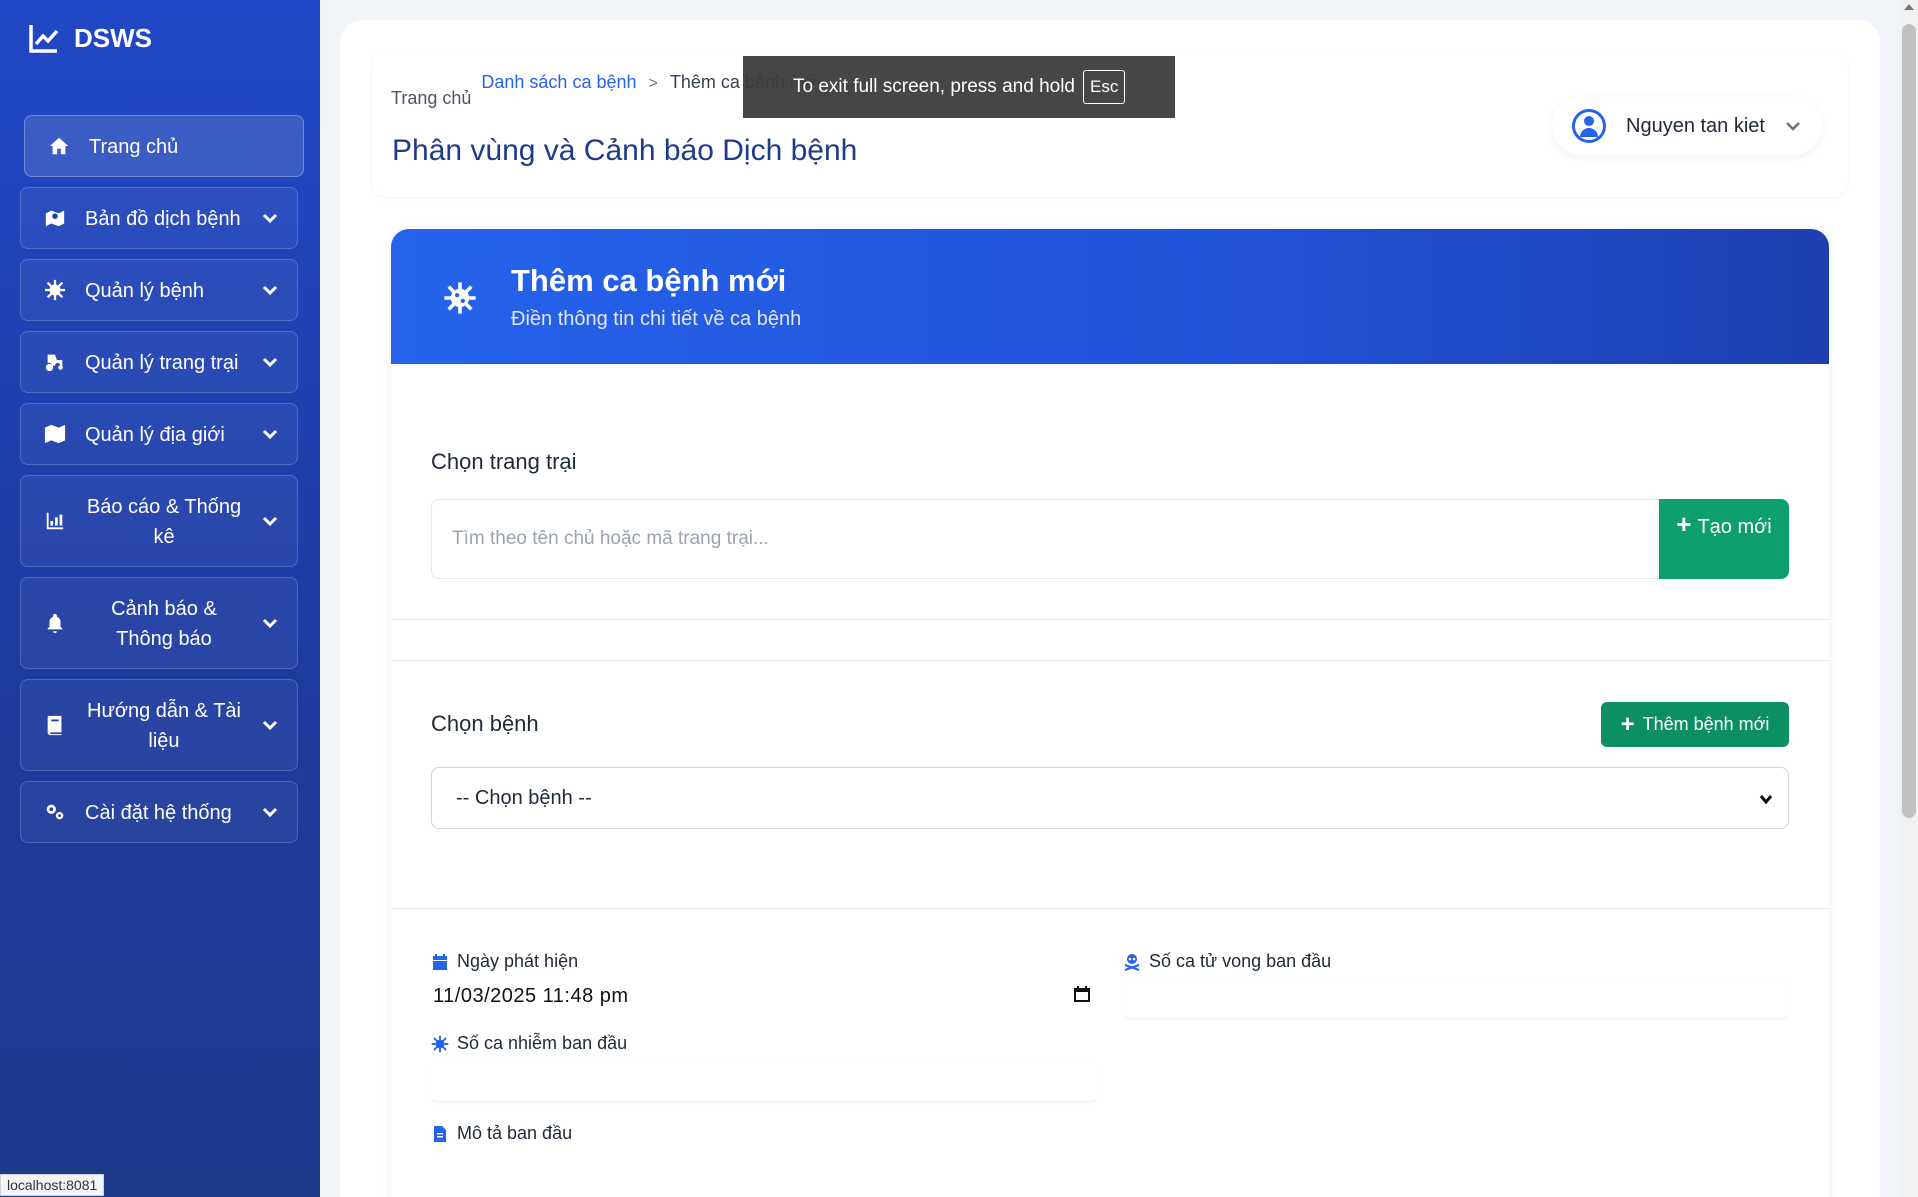  I want to click on sidebar-item-alerts: Cảnh báo & Thông báo, so click(159, 623).